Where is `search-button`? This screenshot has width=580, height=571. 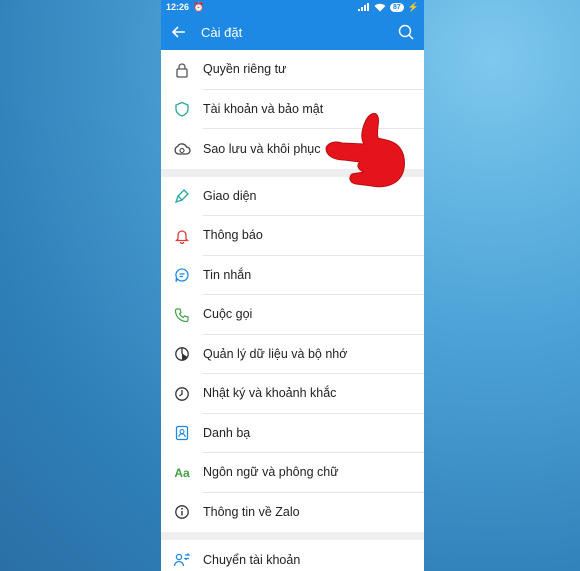 search-button is located at coordinates (406, 32).